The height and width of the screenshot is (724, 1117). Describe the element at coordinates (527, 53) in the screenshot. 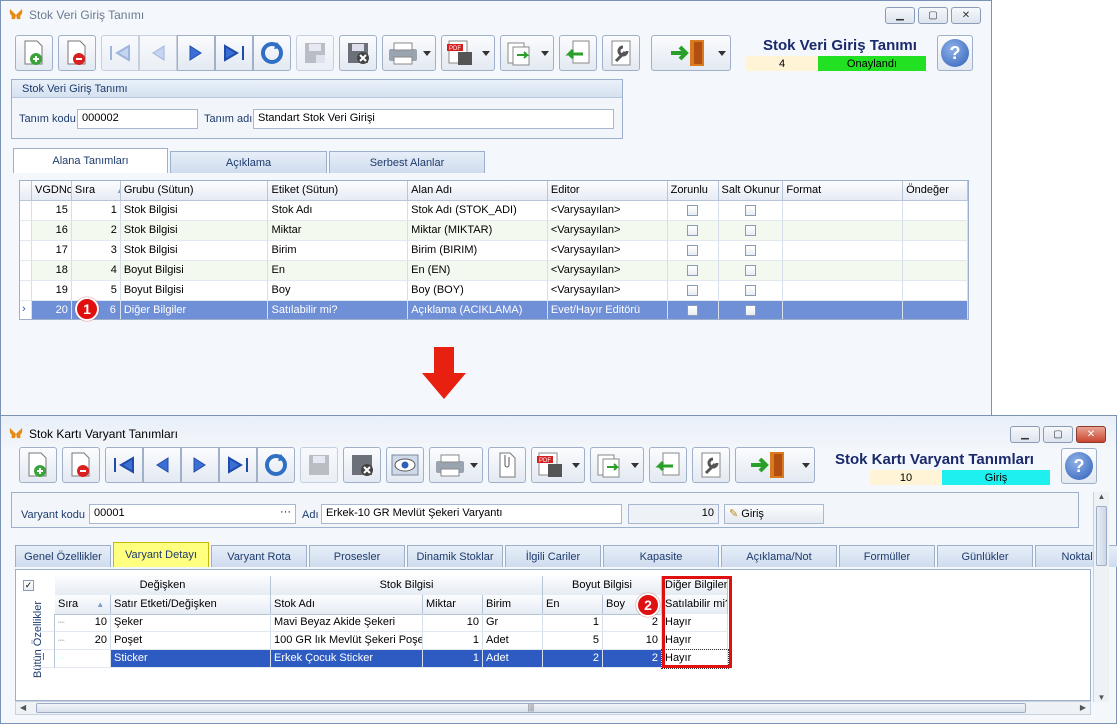

I see `export-button` at that location.